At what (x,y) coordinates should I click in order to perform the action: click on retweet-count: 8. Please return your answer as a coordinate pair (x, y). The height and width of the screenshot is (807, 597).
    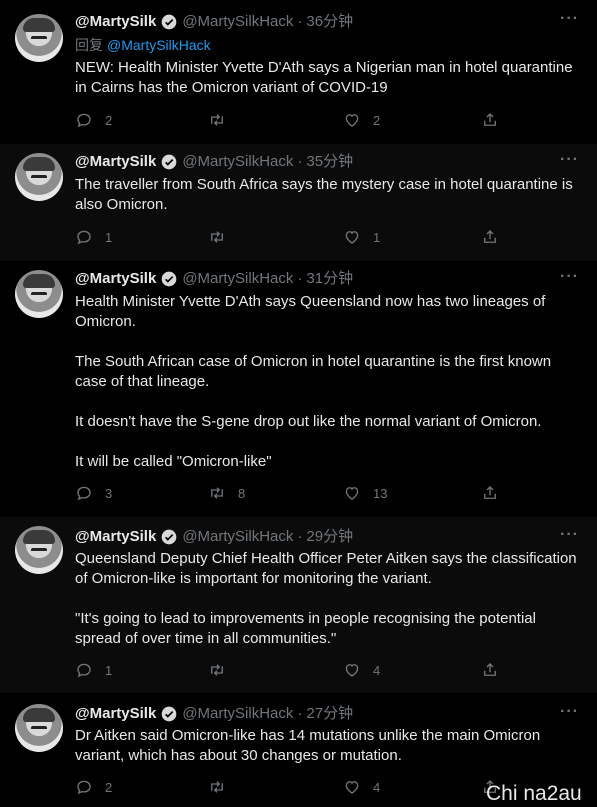
    Looking at the image, I should click on (242, 493).